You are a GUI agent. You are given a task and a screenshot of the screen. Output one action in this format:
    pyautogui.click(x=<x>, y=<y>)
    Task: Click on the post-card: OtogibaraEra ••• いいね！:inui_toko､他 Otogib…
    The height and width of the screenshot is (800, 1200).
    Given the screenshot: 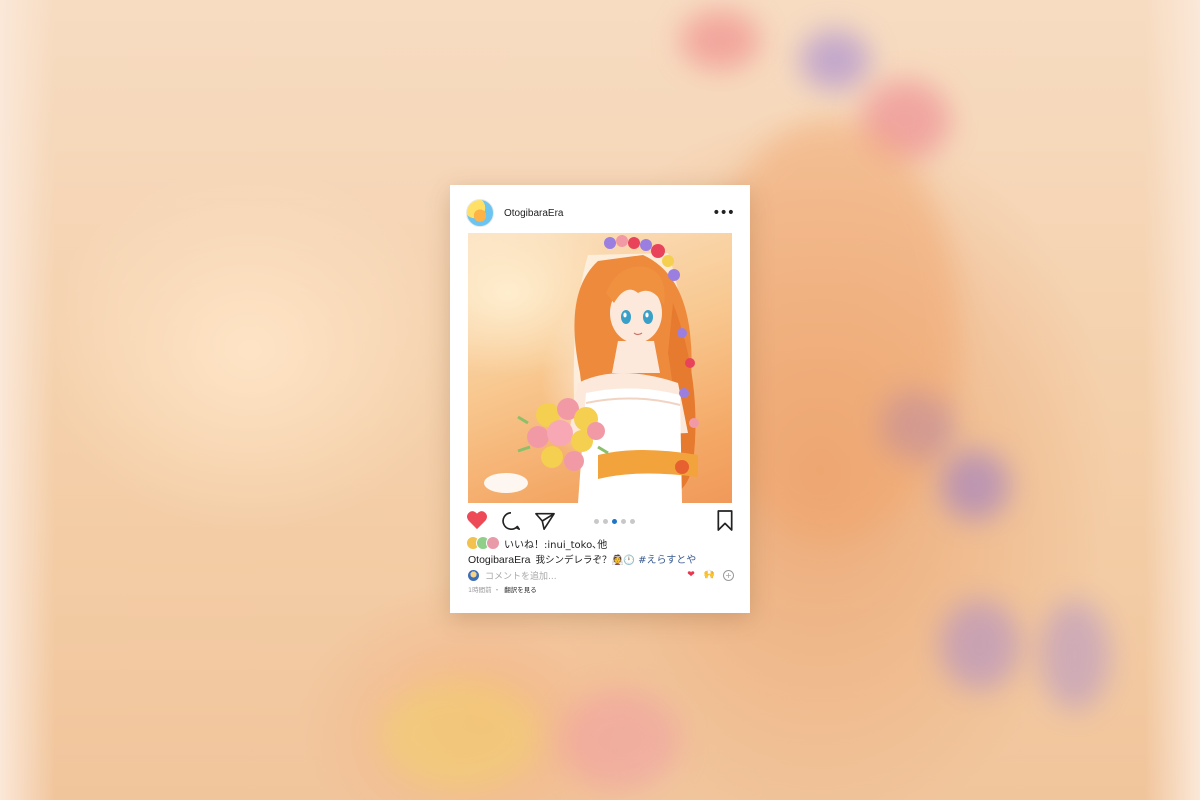 What is the action you would take?
    pyautogui.click(x=600, y=399)
    